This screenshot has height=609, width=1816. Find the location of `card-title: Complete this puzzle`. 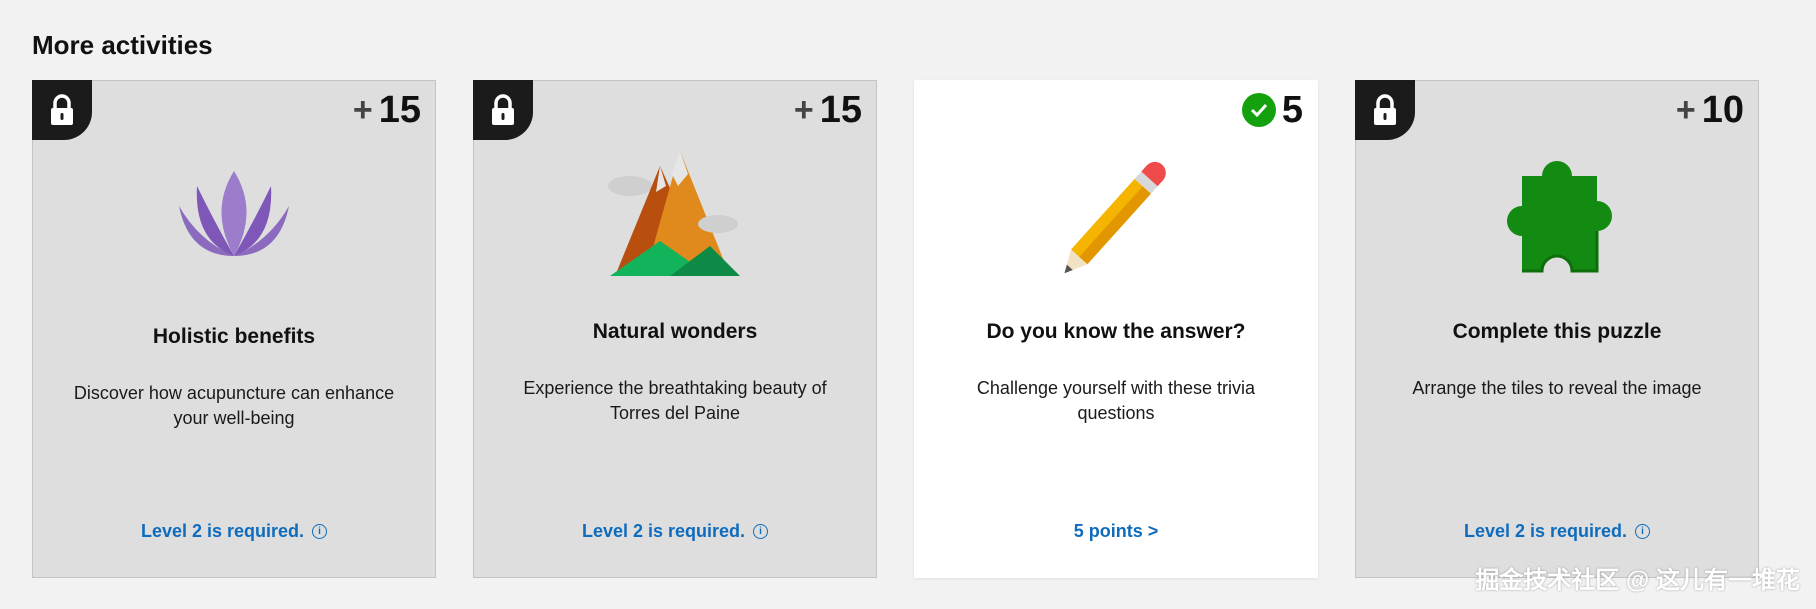

card-title: Complete this puzzle is located at coordinates (1557, 331).